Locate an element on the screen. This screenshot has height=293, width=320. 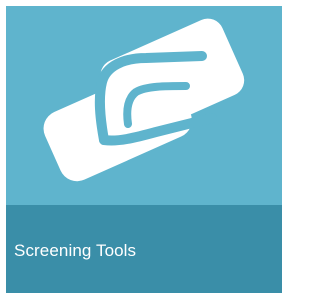
tile-label: Screening Tools is located at coordinates (75, 250).